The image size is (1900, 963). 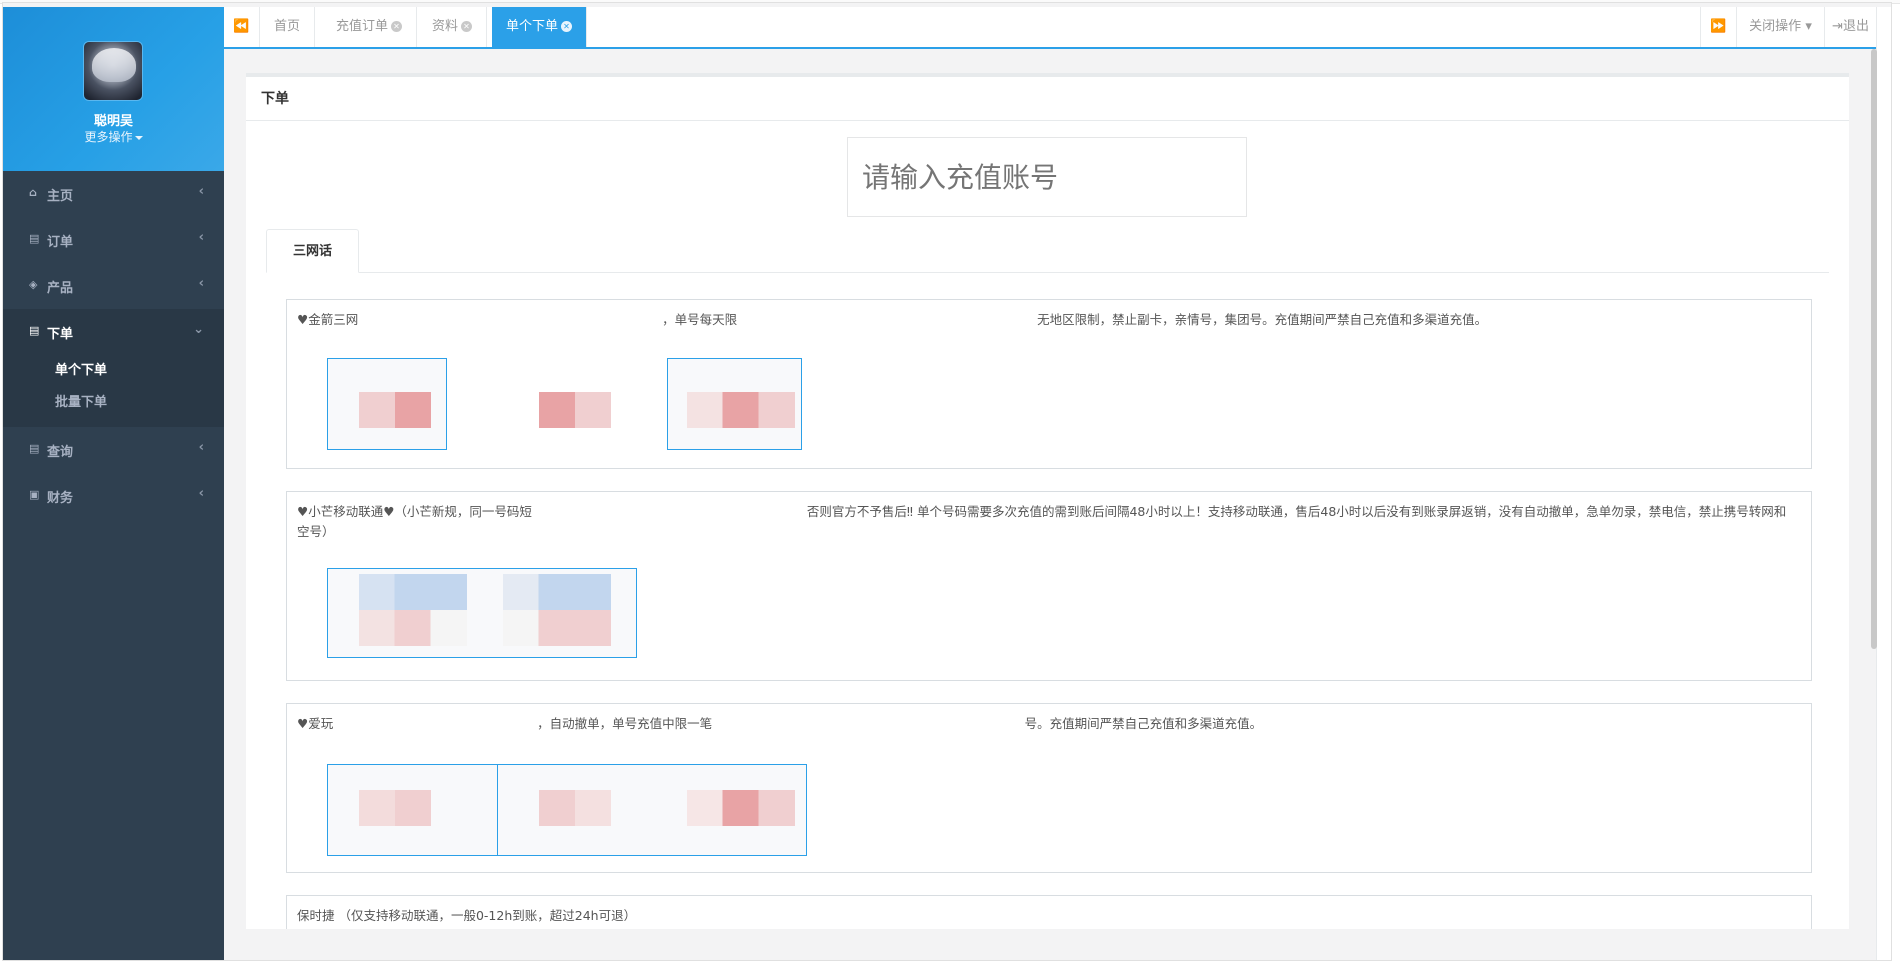 I want to click on username: 聪明吴, so click(x=113, y=121).